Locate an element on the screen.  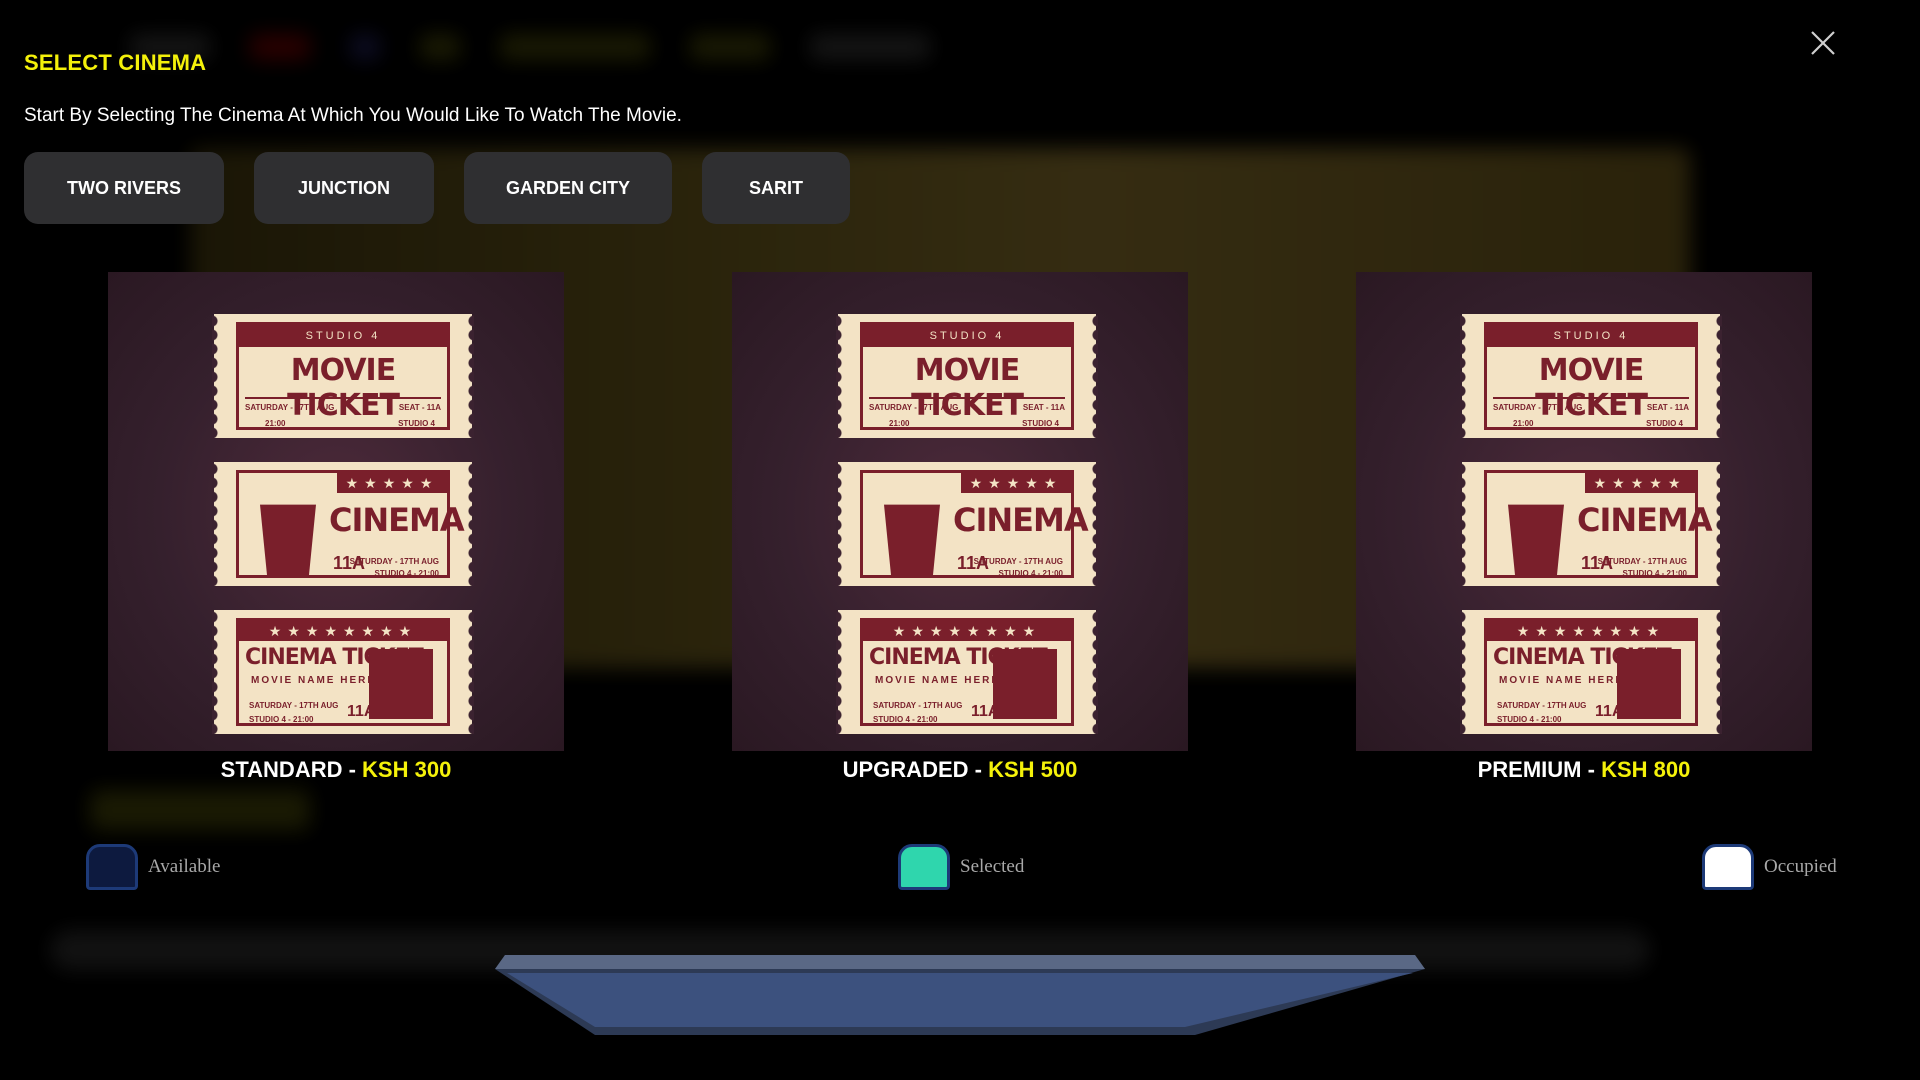
cinema-tab-junction: JUNCTION is located at coordinates (344, 188).